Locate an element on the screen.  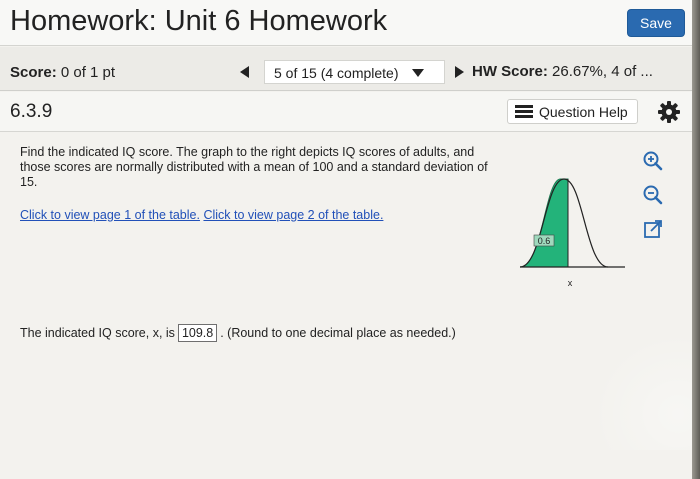
next-question-button is located at coordinates (459, 72).